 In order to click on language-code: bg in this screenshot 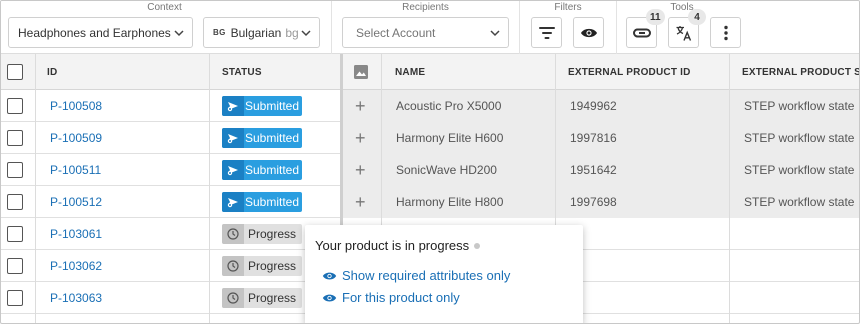, I will do `click(292, 32)`.